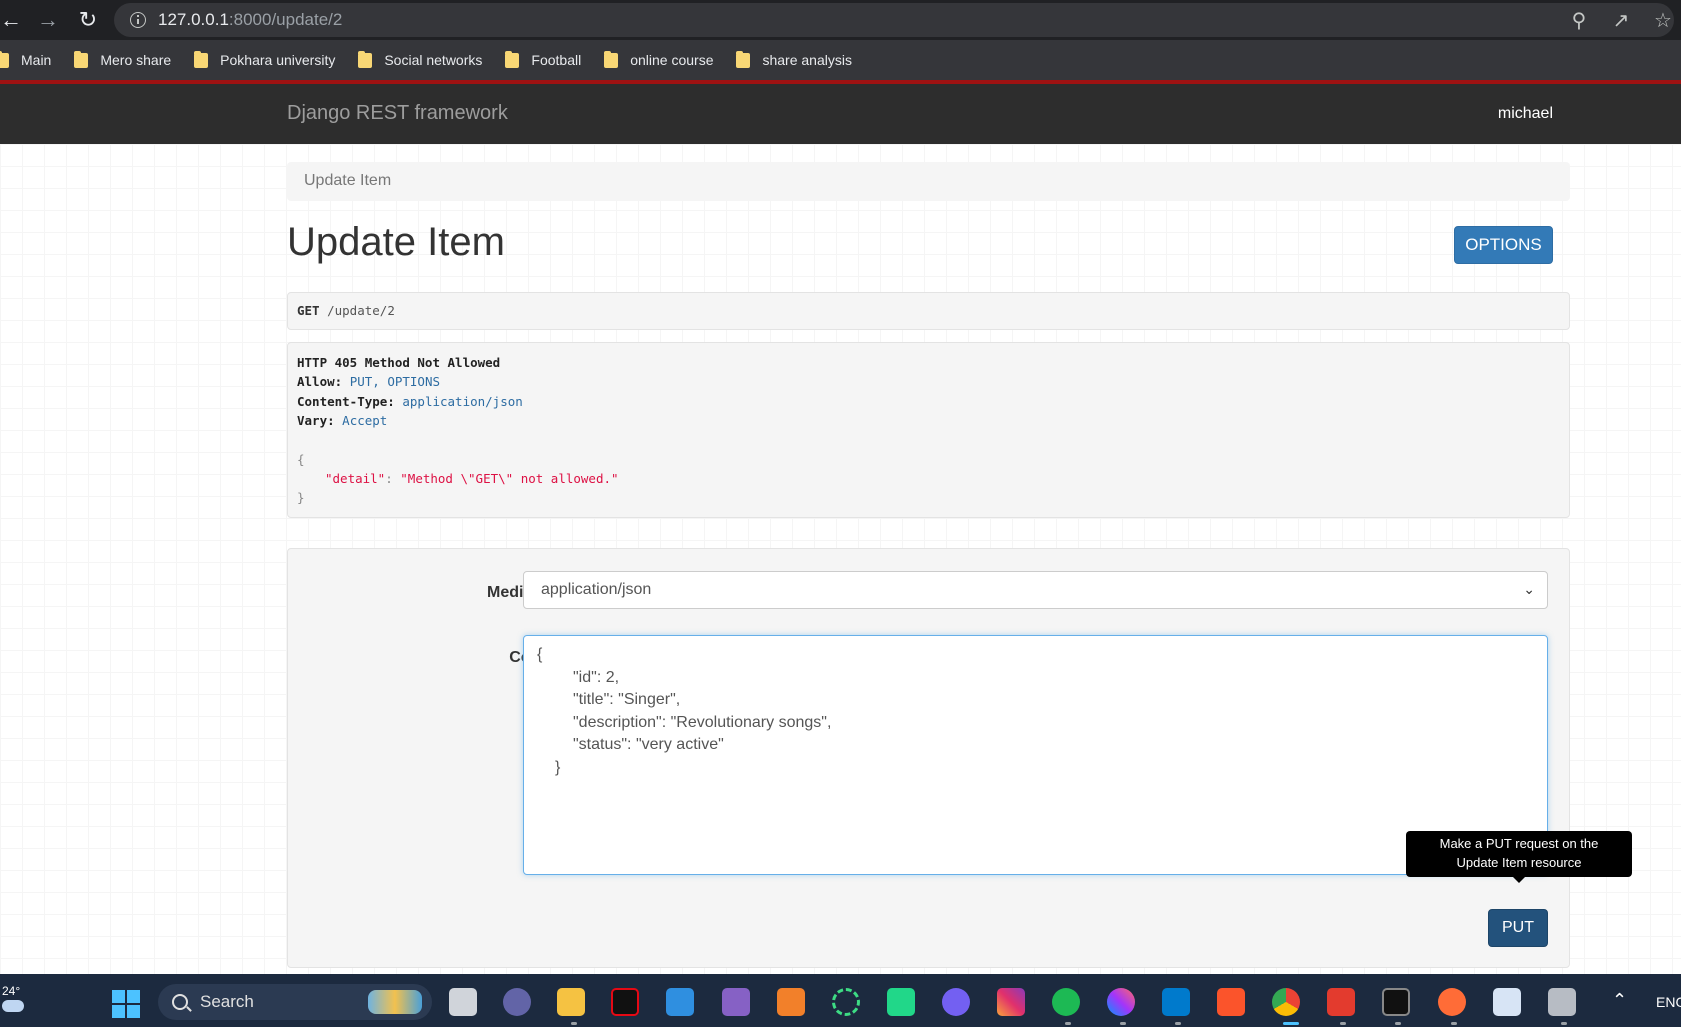  I want to click on header-value: Accept, so click(365, 421).